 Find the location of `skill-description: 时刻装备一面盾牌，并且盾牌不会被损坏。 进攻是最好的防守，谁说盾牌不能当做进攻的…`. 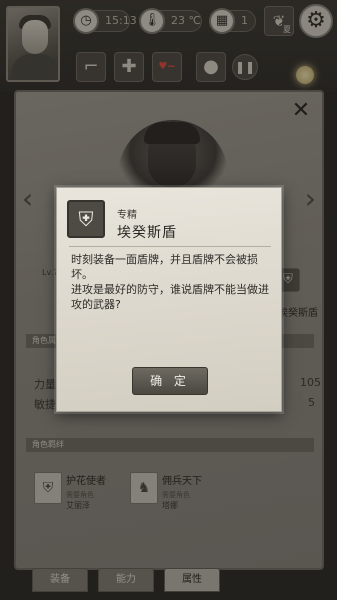

skill-description: 时刻装备一面盾牌，并且盾牌不会被损坏。 进攻是最好的防守，谁说盾牌不能当做进攻的… is located at coordinates (171, 282).